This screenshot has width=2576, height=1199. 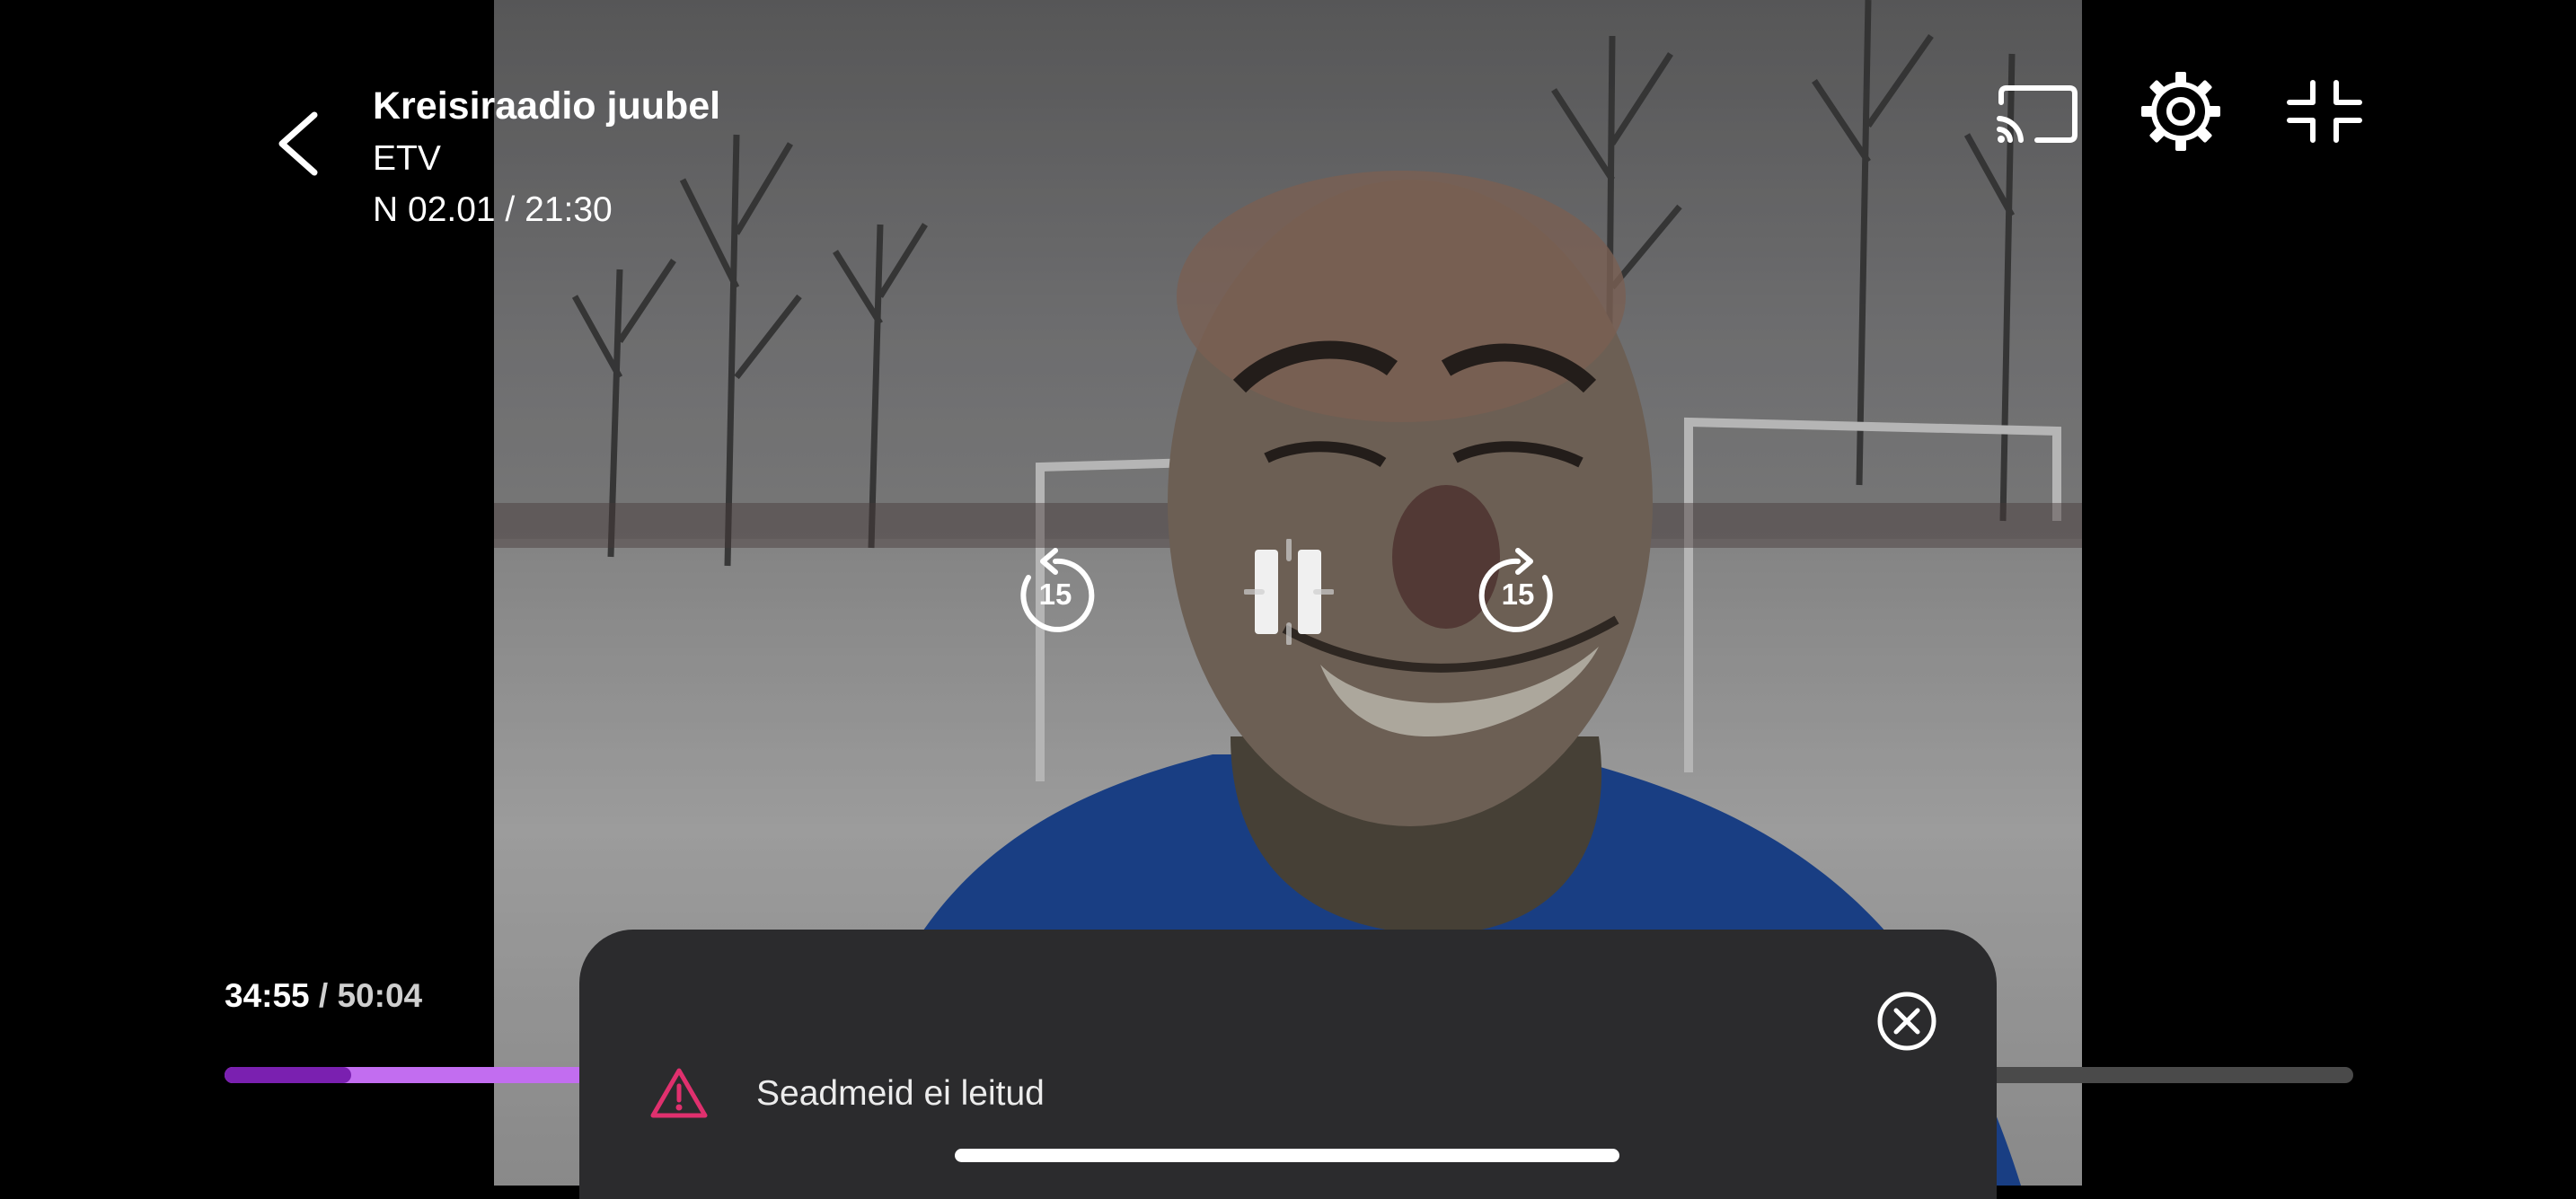 I want to click on no-devices-message: Seadmeid ei leitud, so click(x=900, y=1093).